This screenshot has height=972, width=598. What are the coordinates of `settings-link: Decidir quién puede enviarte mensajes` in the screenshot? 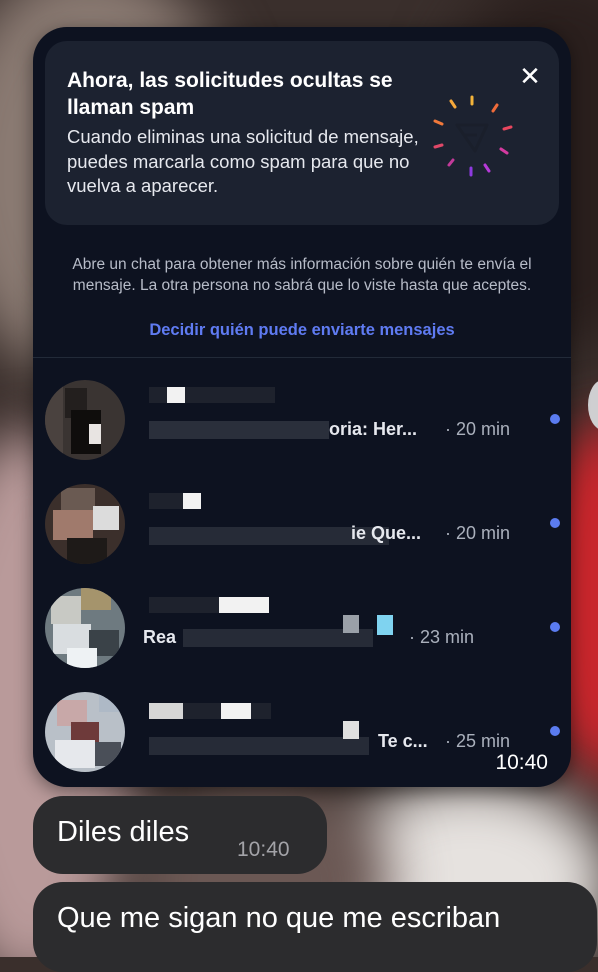 It's located at (302, 330).